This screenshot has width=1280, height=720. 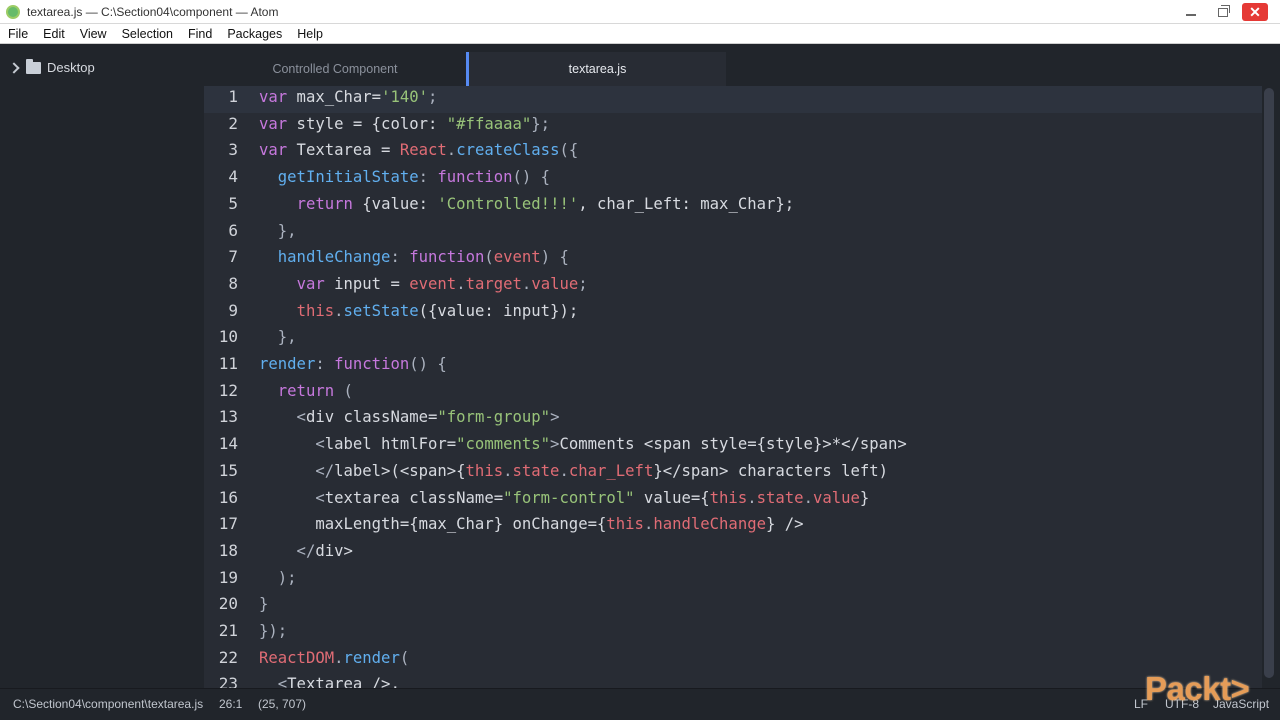 What do you see at coordinates (329, 679) in the screenshot?
I see `code-line: <Textarea />,` at bounding box center [329, 679].